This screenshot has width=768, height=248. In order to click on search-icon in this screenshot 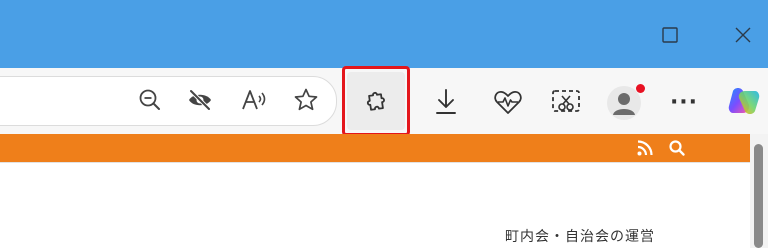, I will do `click(677, 148)`.